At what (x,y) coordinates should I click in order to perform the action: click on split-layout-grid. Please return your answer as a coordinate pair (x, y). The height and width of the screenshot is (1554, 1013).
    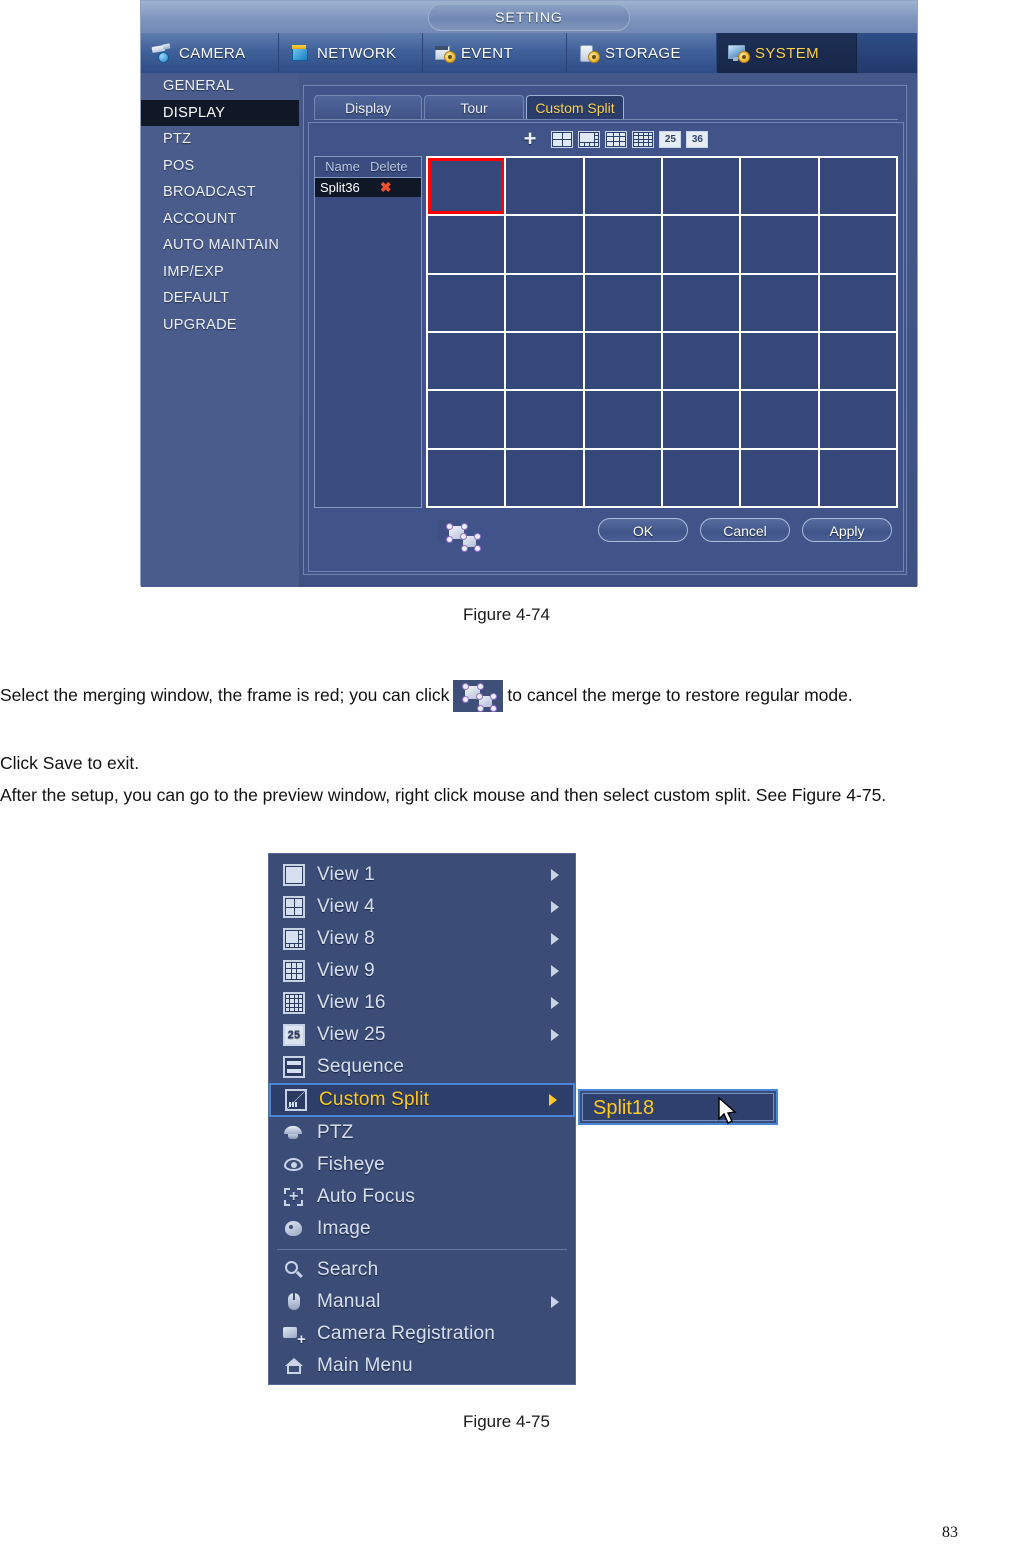
    Looking at the image, I should click on (662, 332).